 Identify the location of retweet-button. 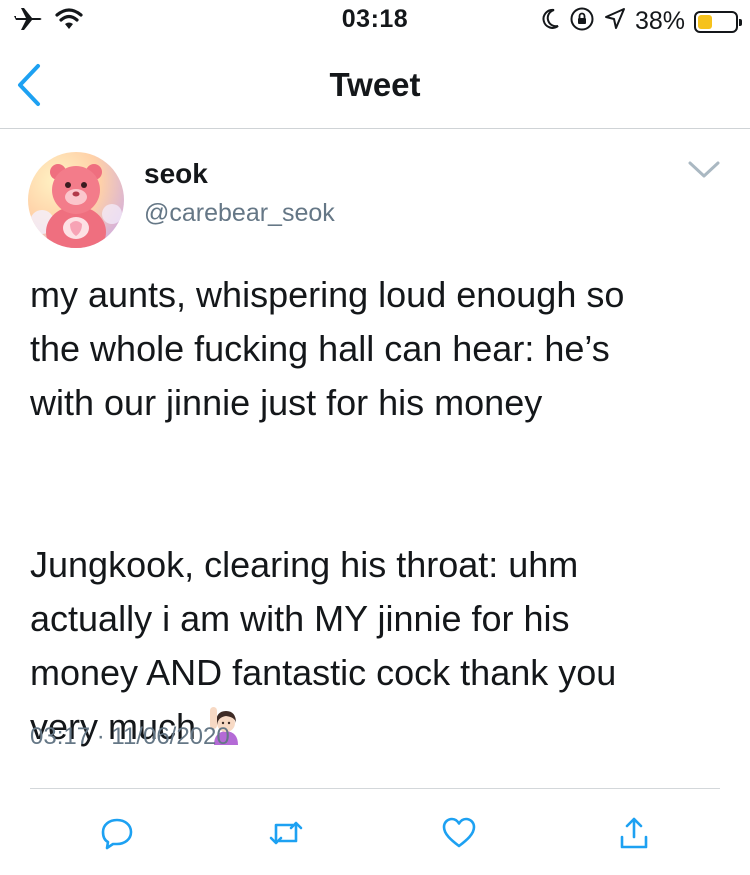
(286, 833).